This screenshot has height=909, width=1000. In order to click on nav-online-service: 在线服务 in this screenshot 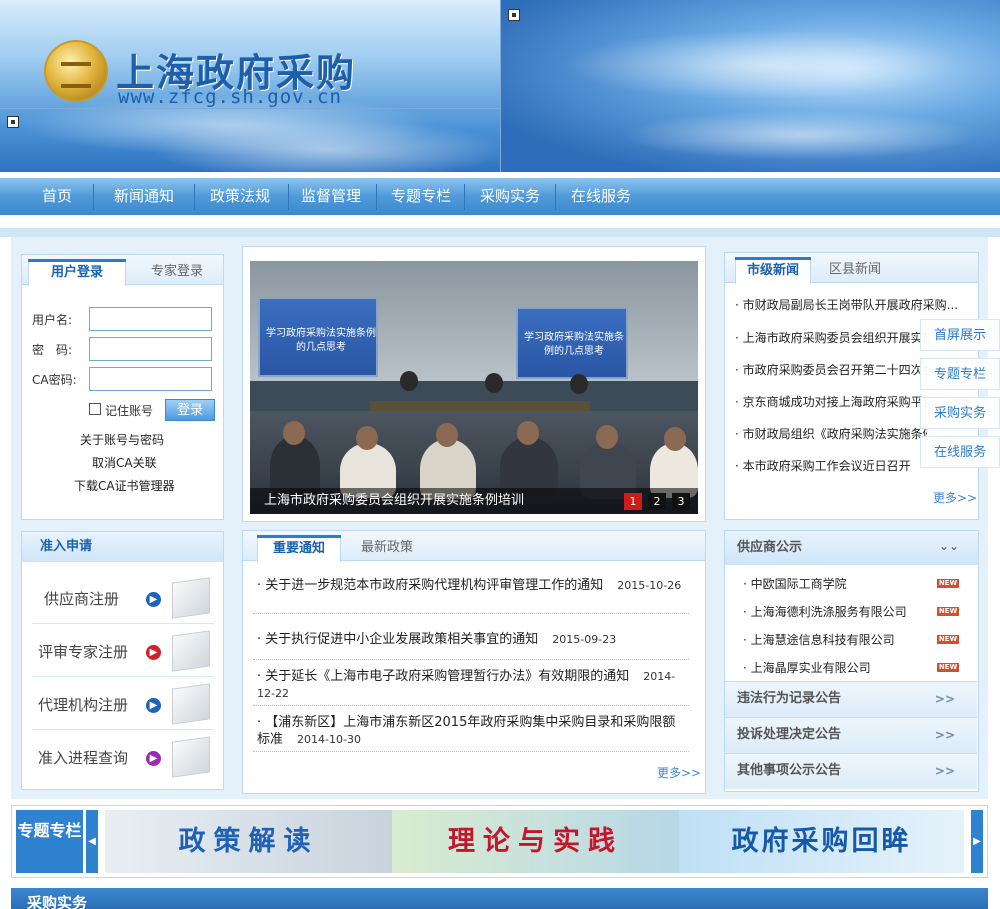, I will do `click(601, 196)`.